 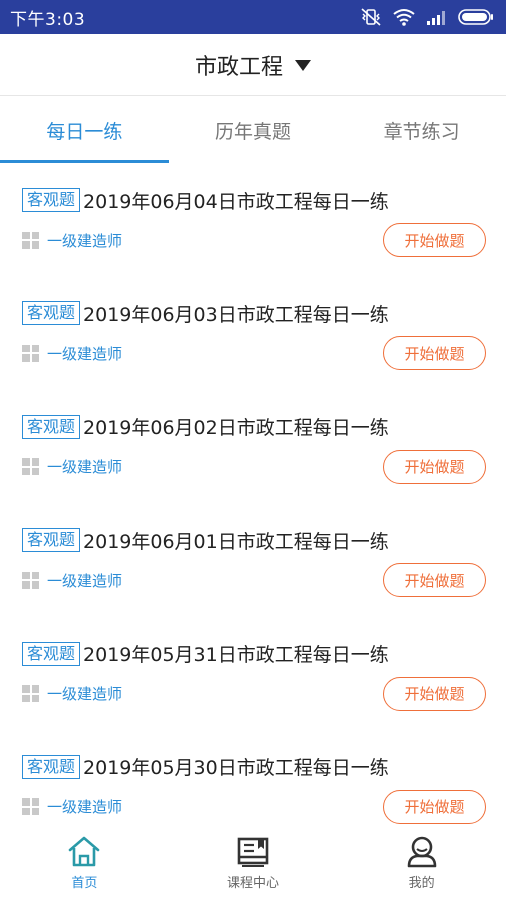 What do you see at coordinates (253, 852) in the screenshot?
I see `book-icon` at bounding box center [253, 852].